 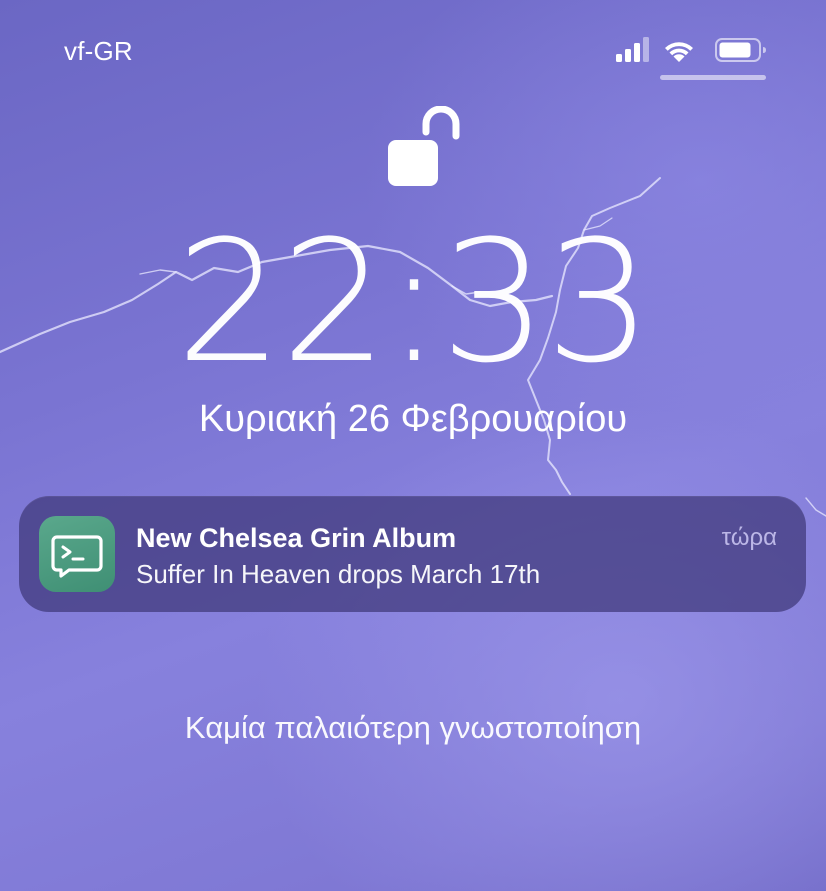 What do you see at coordinates (413, 302) in the screenshot?
I see `lock-screen-clock: 22:33` at bounding box center [413, 302].